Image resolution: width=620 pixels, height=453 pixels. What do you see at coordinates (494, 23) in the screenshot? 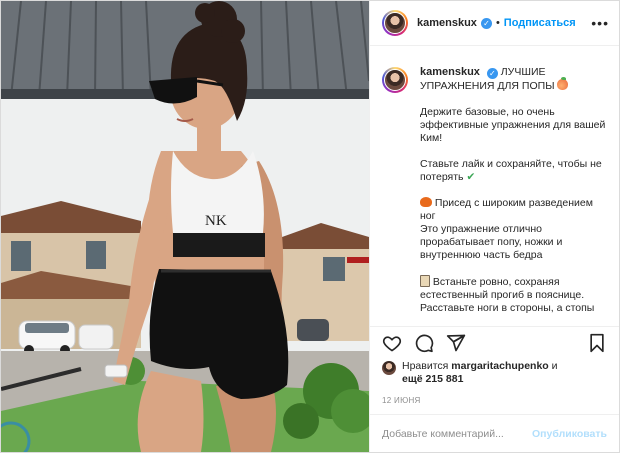
I see `post-header: kamenskux ✓ • Подписаться •••` at bounding box center [494, 23].